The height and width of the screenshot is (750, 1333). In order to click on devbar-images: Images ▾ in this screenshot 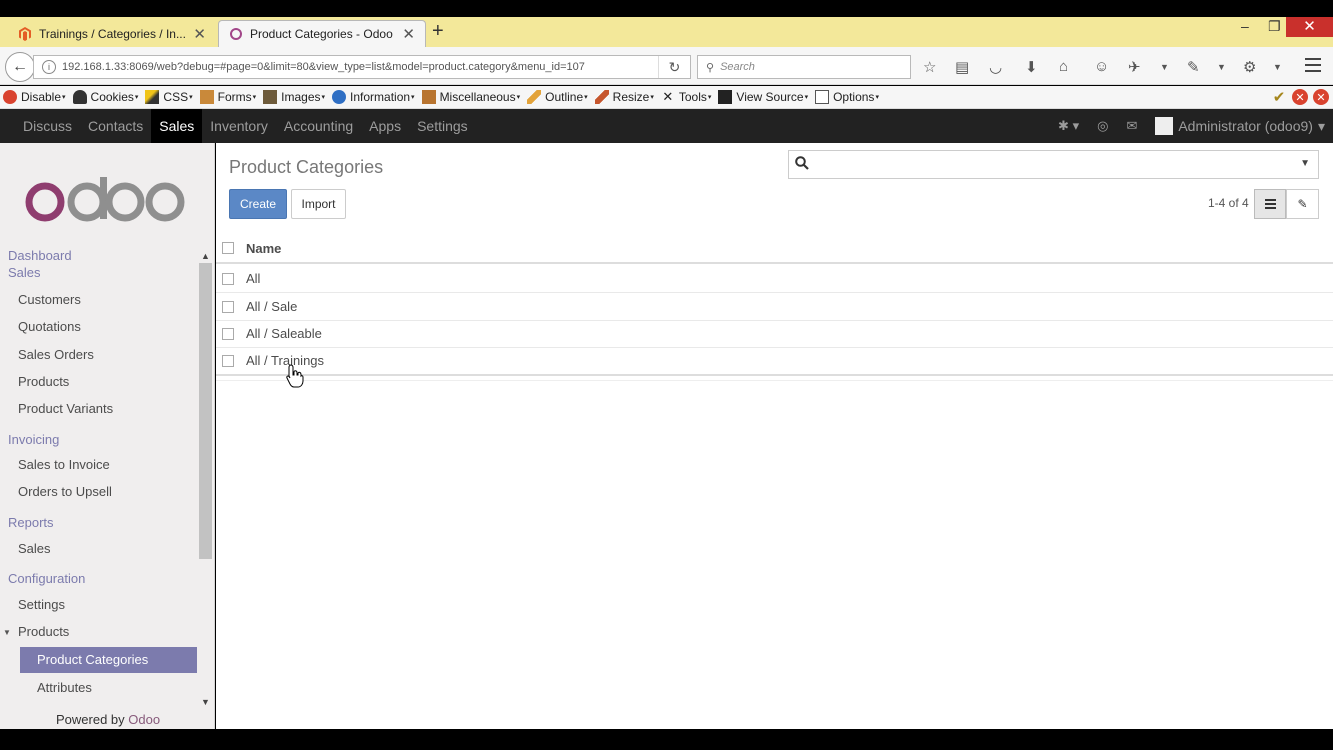, I will do `click(294, 97)`.